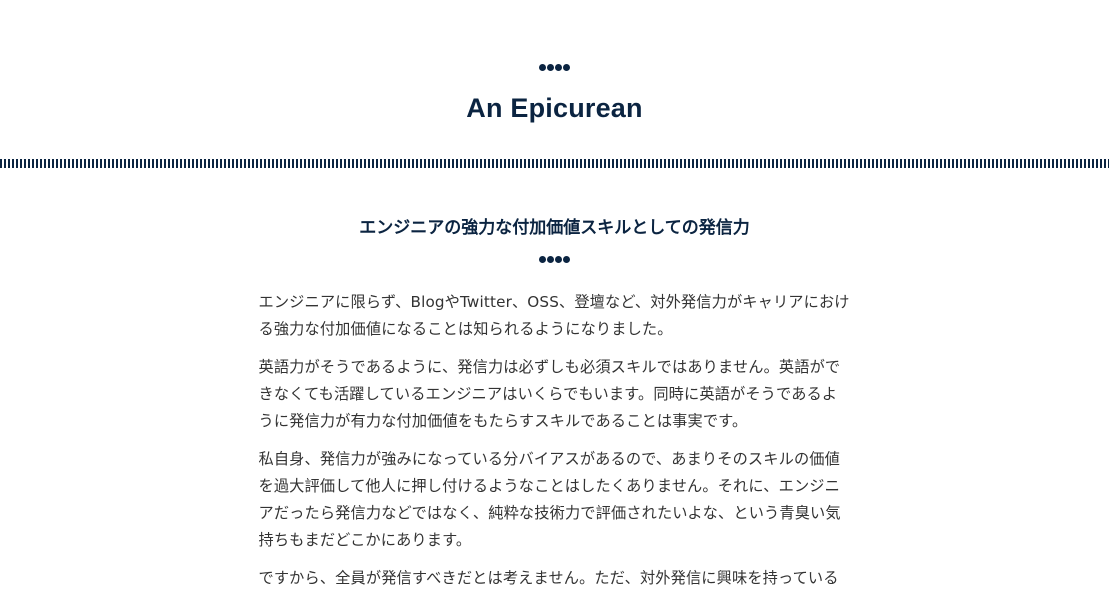 This screenshot has width=1109, height=603. I want to click on post-title: エンジニアの強力な付加価値スキルとしての発信力, so click(554, 228).